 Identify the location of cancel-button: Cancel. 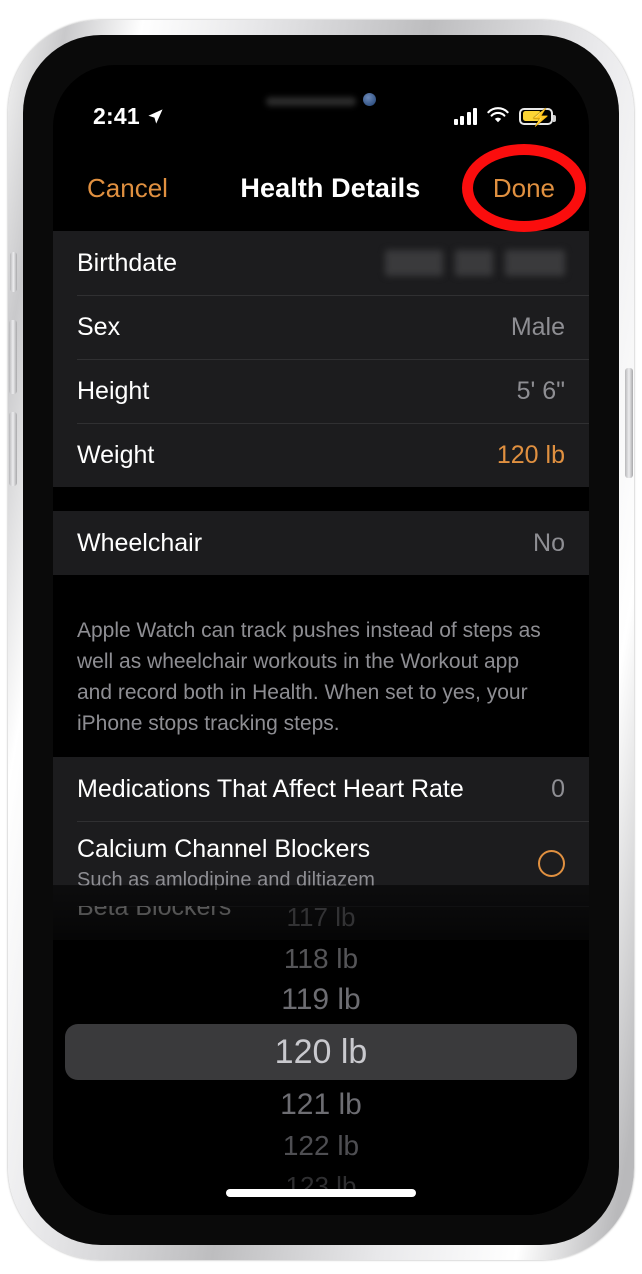
(127, 188).